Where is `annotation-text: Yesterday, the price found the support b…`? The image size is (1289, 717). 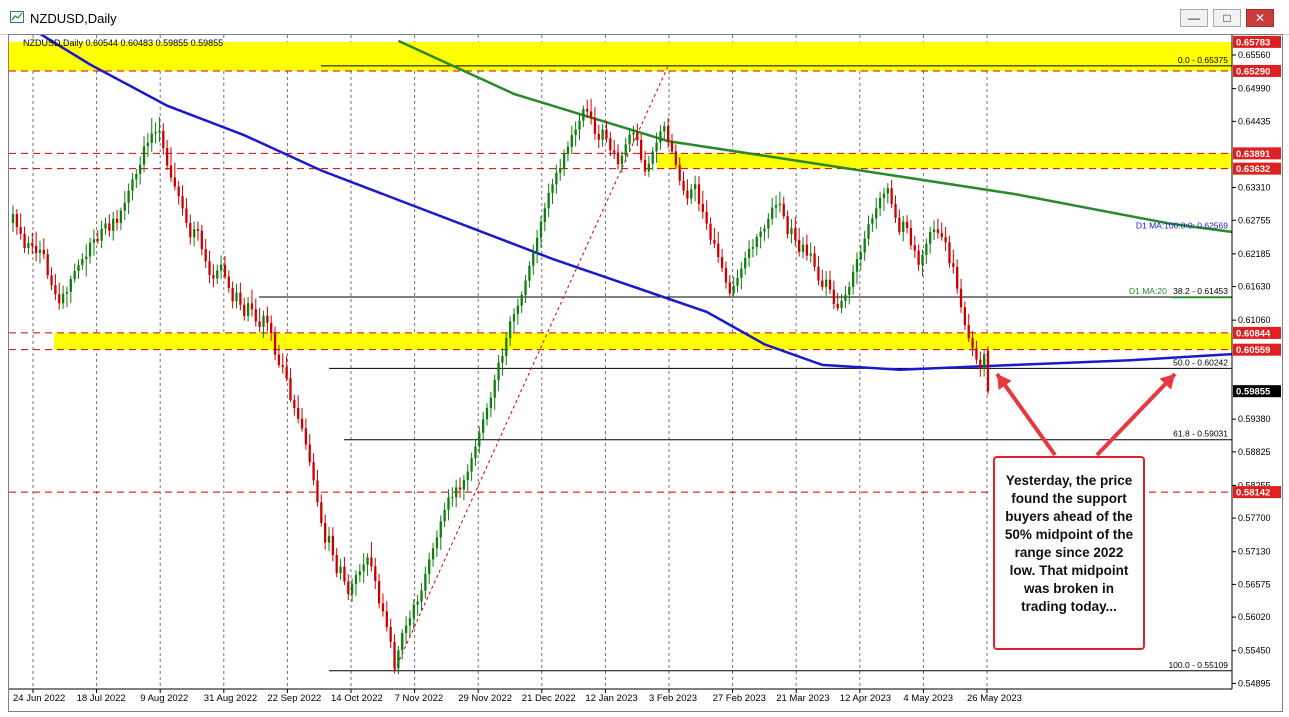
annotation-text: Yesterday, the price found the support b… is located at coordinates (1069, 543).